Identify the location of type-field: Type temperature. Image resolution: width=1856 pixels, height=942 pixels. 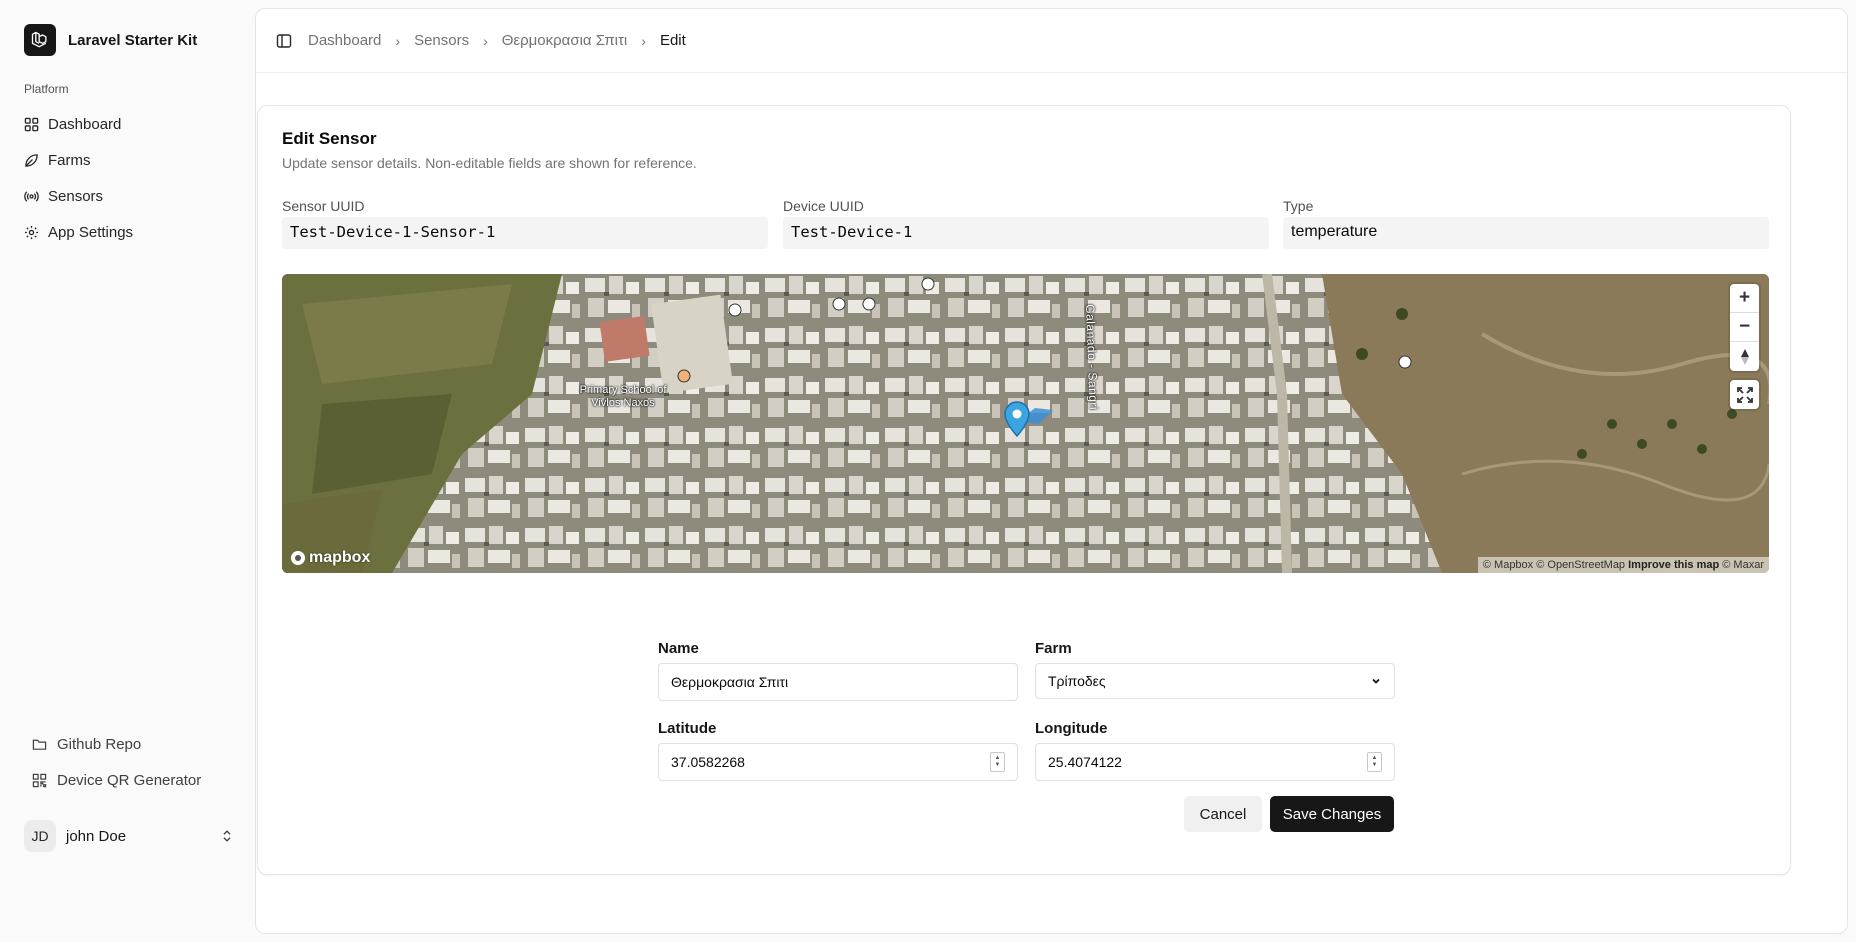
(1526, 223).